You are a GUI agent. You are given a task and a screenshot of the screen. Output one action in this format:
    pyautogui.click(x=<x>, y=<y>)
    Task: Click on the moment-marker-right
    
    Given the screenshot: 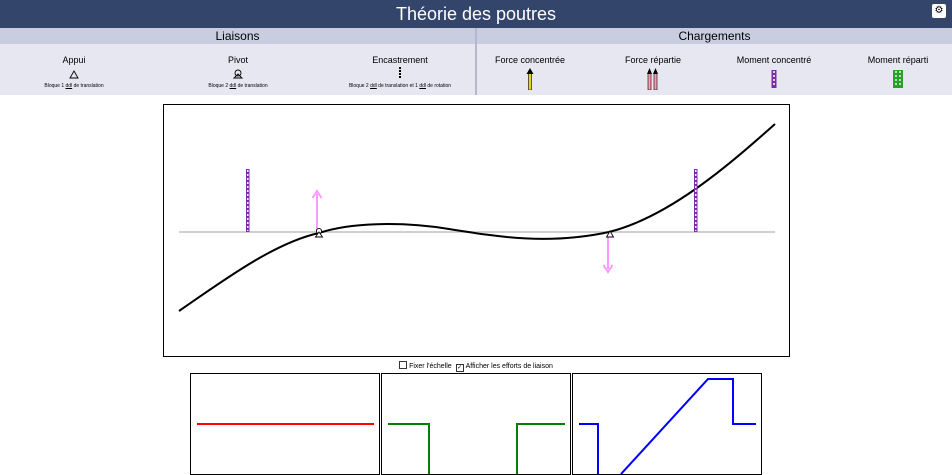 What is the action you would take?
    pyautogui.click(x=696, y=200)
    